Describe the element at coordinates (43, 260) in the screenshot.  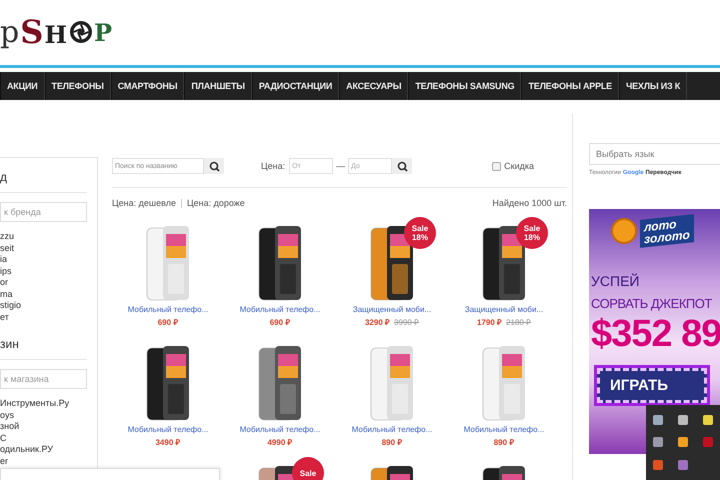
I see `brand-link: ia` at that location.